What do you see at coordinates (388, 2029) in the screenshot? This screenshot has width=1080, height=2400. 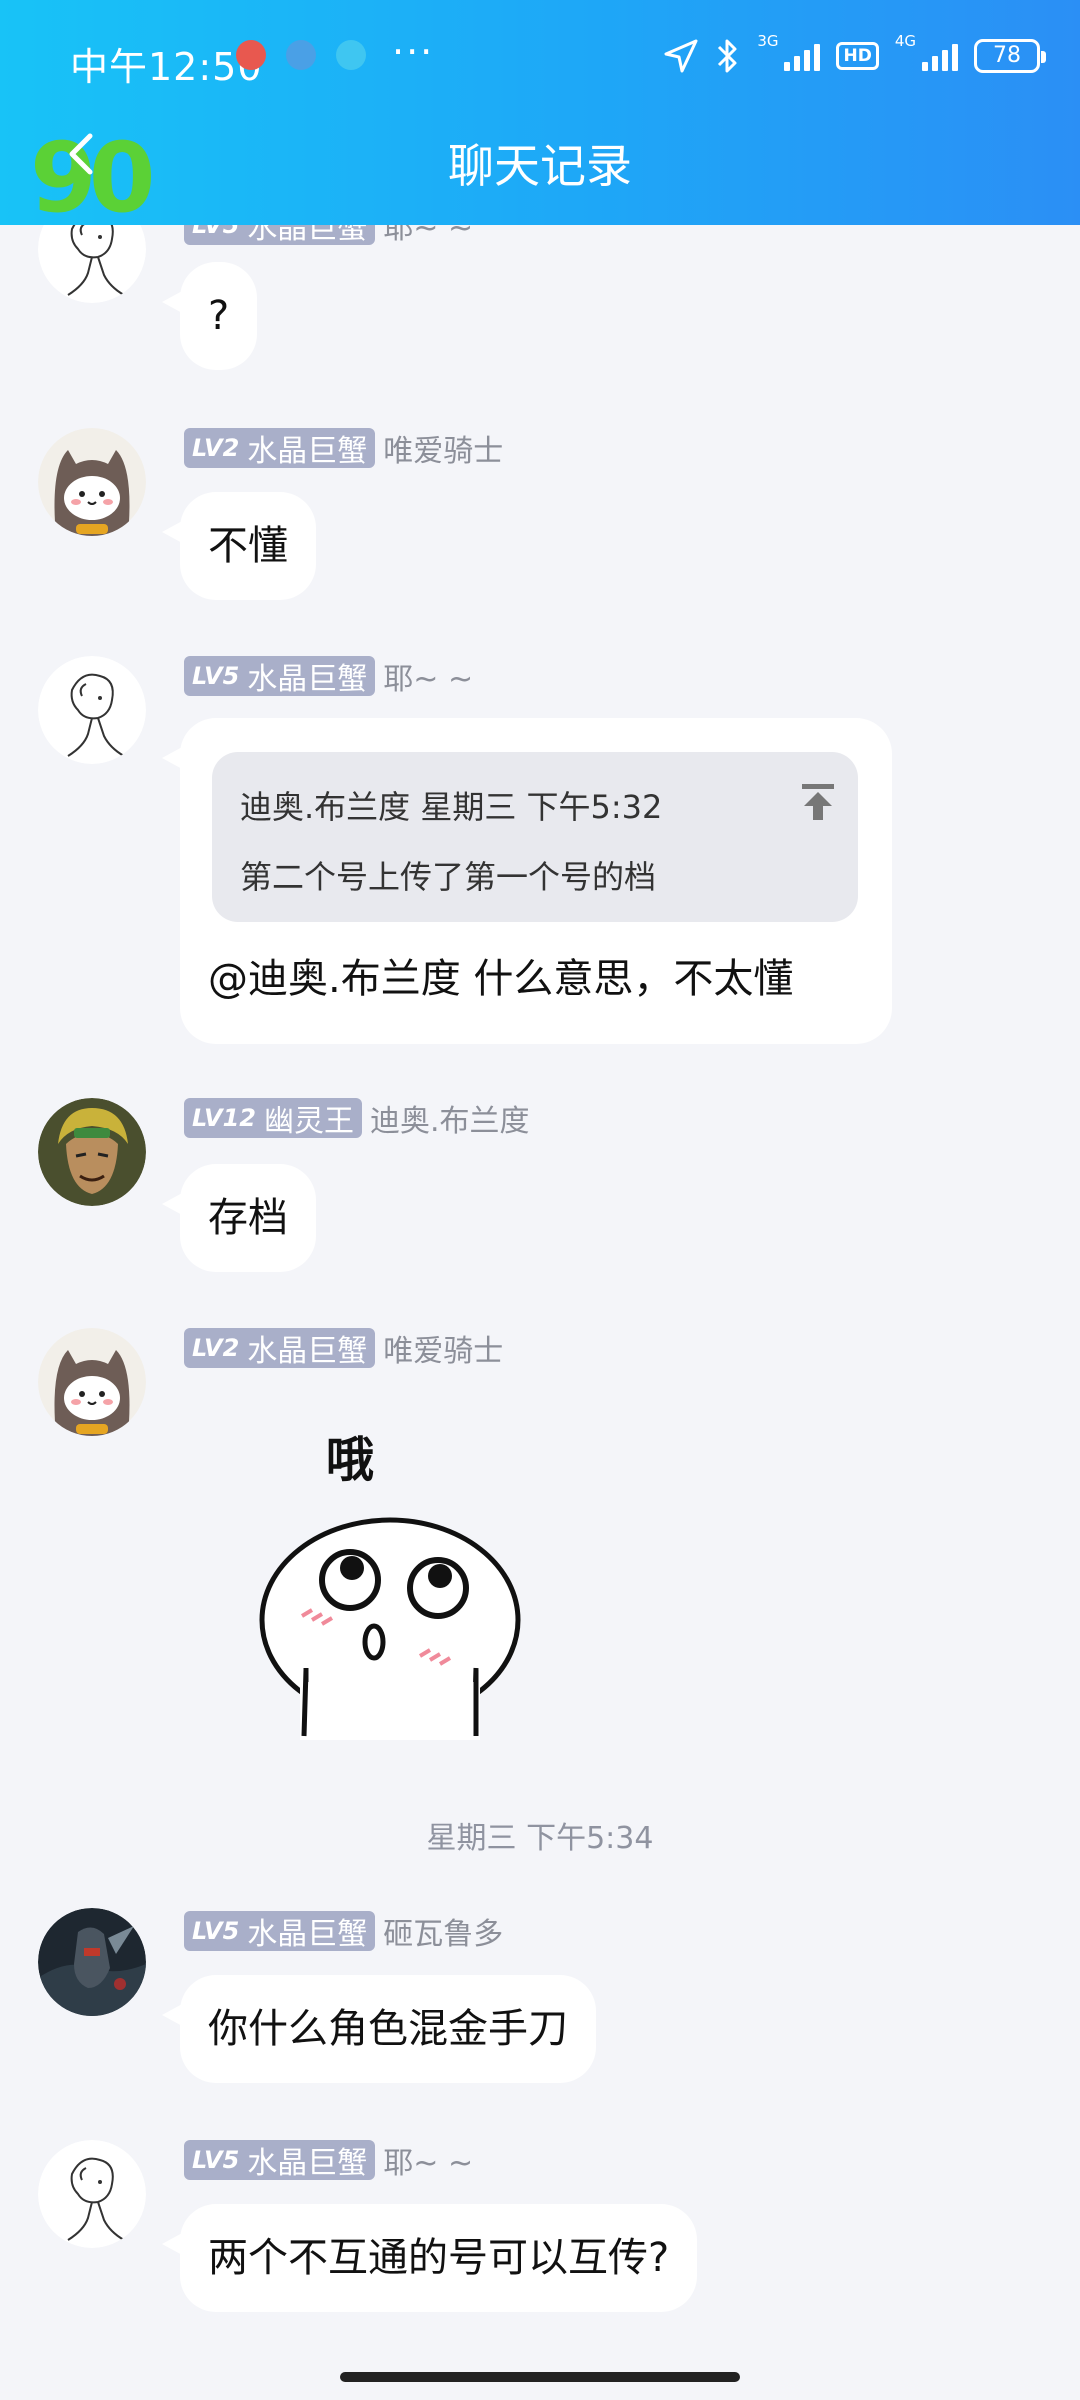 I see `message-text: 你什么角色混金手刀` at bounding box center [388, 2029].